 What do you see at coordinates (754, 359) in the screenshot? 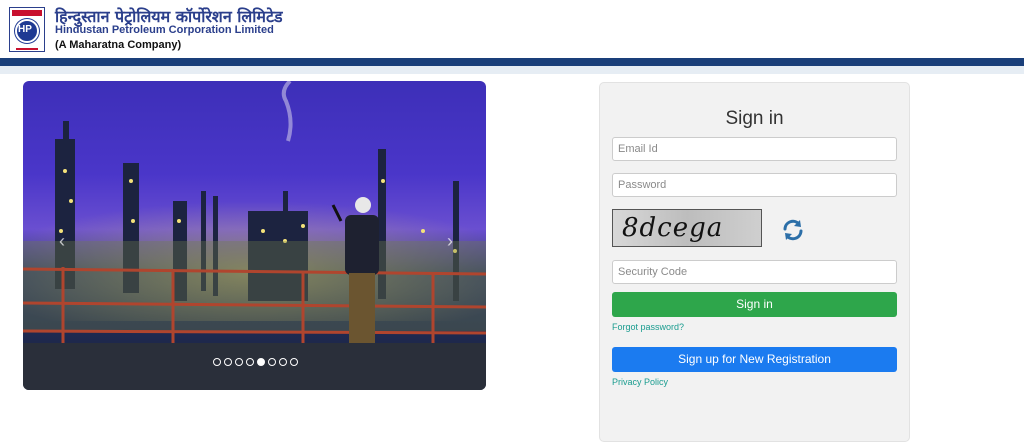
I see `signup-button: Sign up for New Registration` at bounding box center [754, 359].